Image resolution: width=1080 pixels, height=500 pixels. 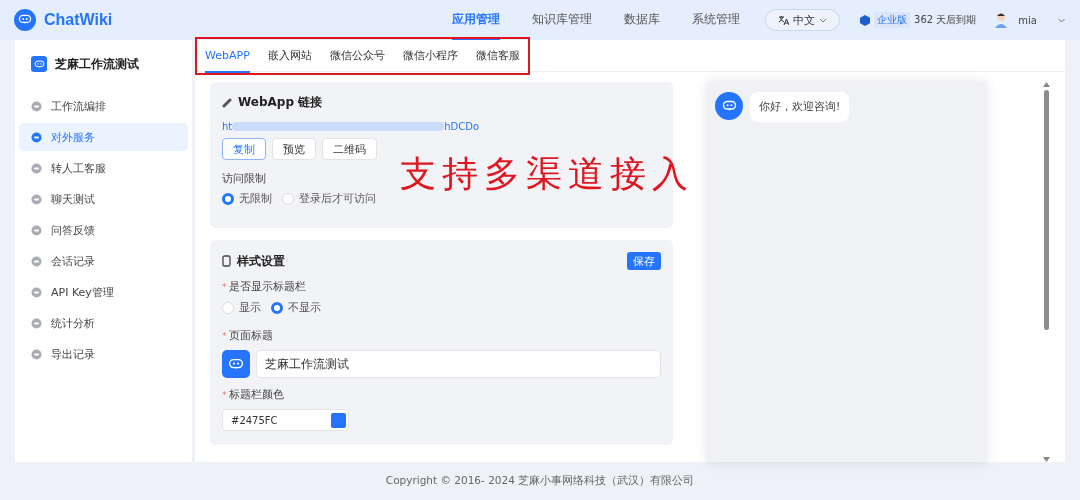 I want to click on app-logo: ChatWiki, so click(x=78, y=20).